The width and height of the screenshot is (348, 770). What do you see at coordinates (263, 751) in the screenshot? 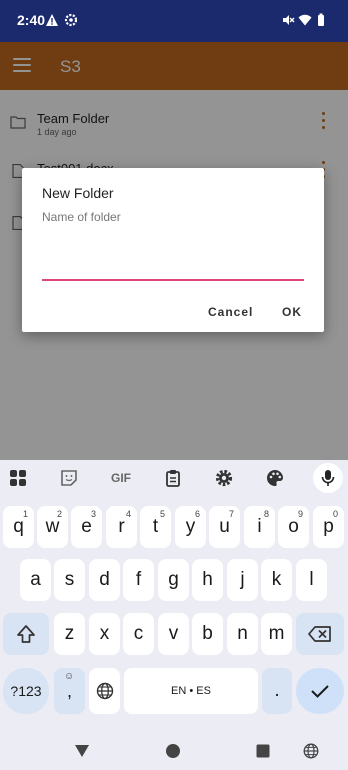
I see `recents-icon` at bounding box center [263, 751].